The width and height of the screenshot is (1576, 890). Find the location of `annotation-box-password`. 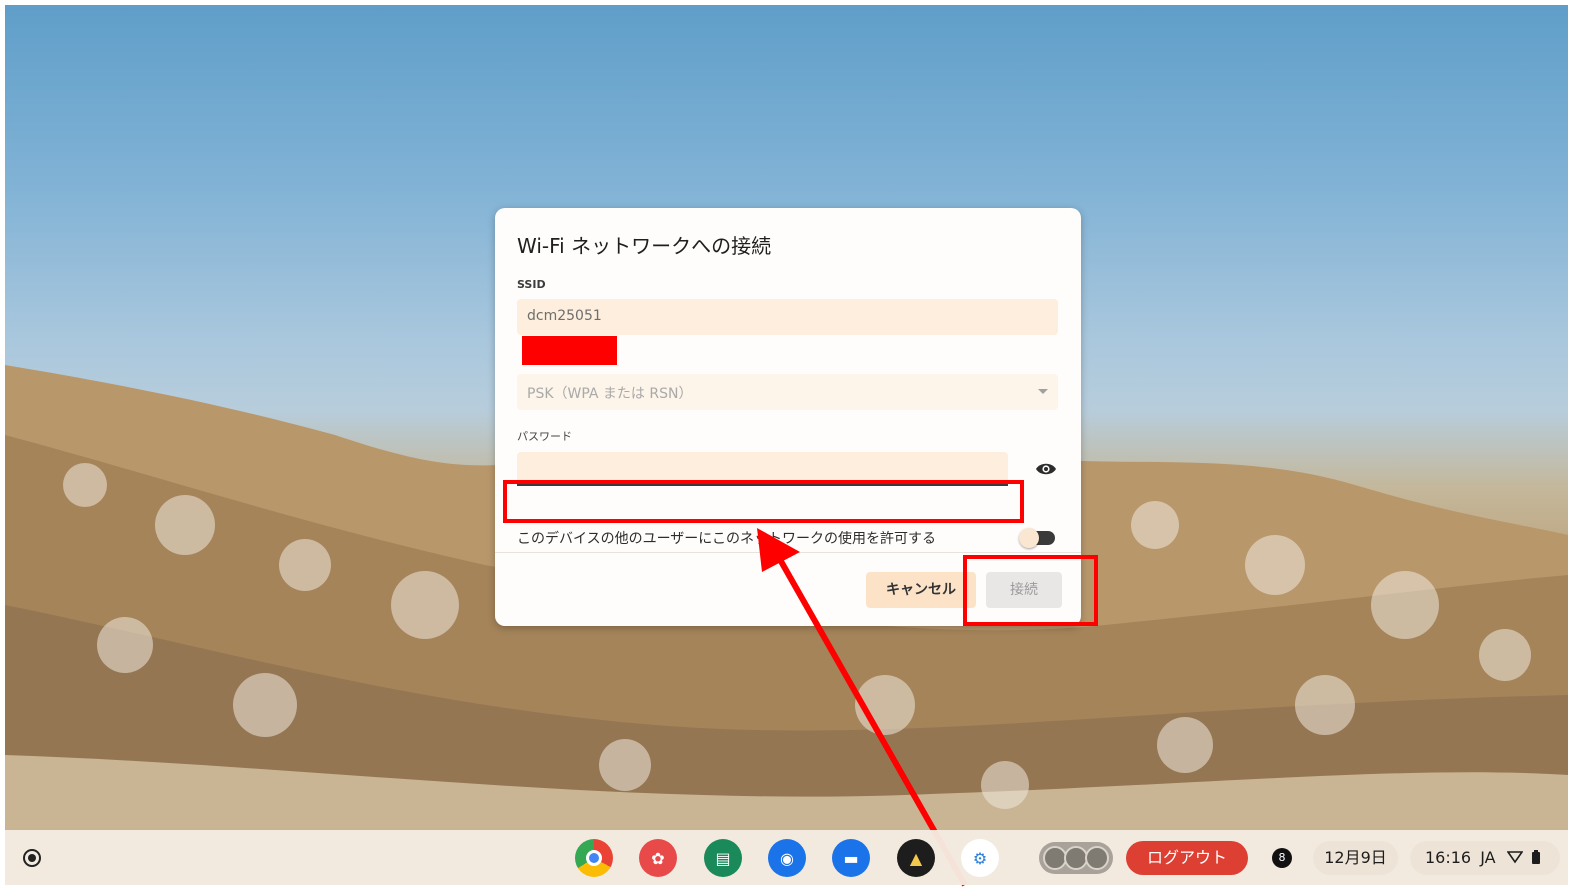

annotation-box-password is located at coordinates (763, 501).